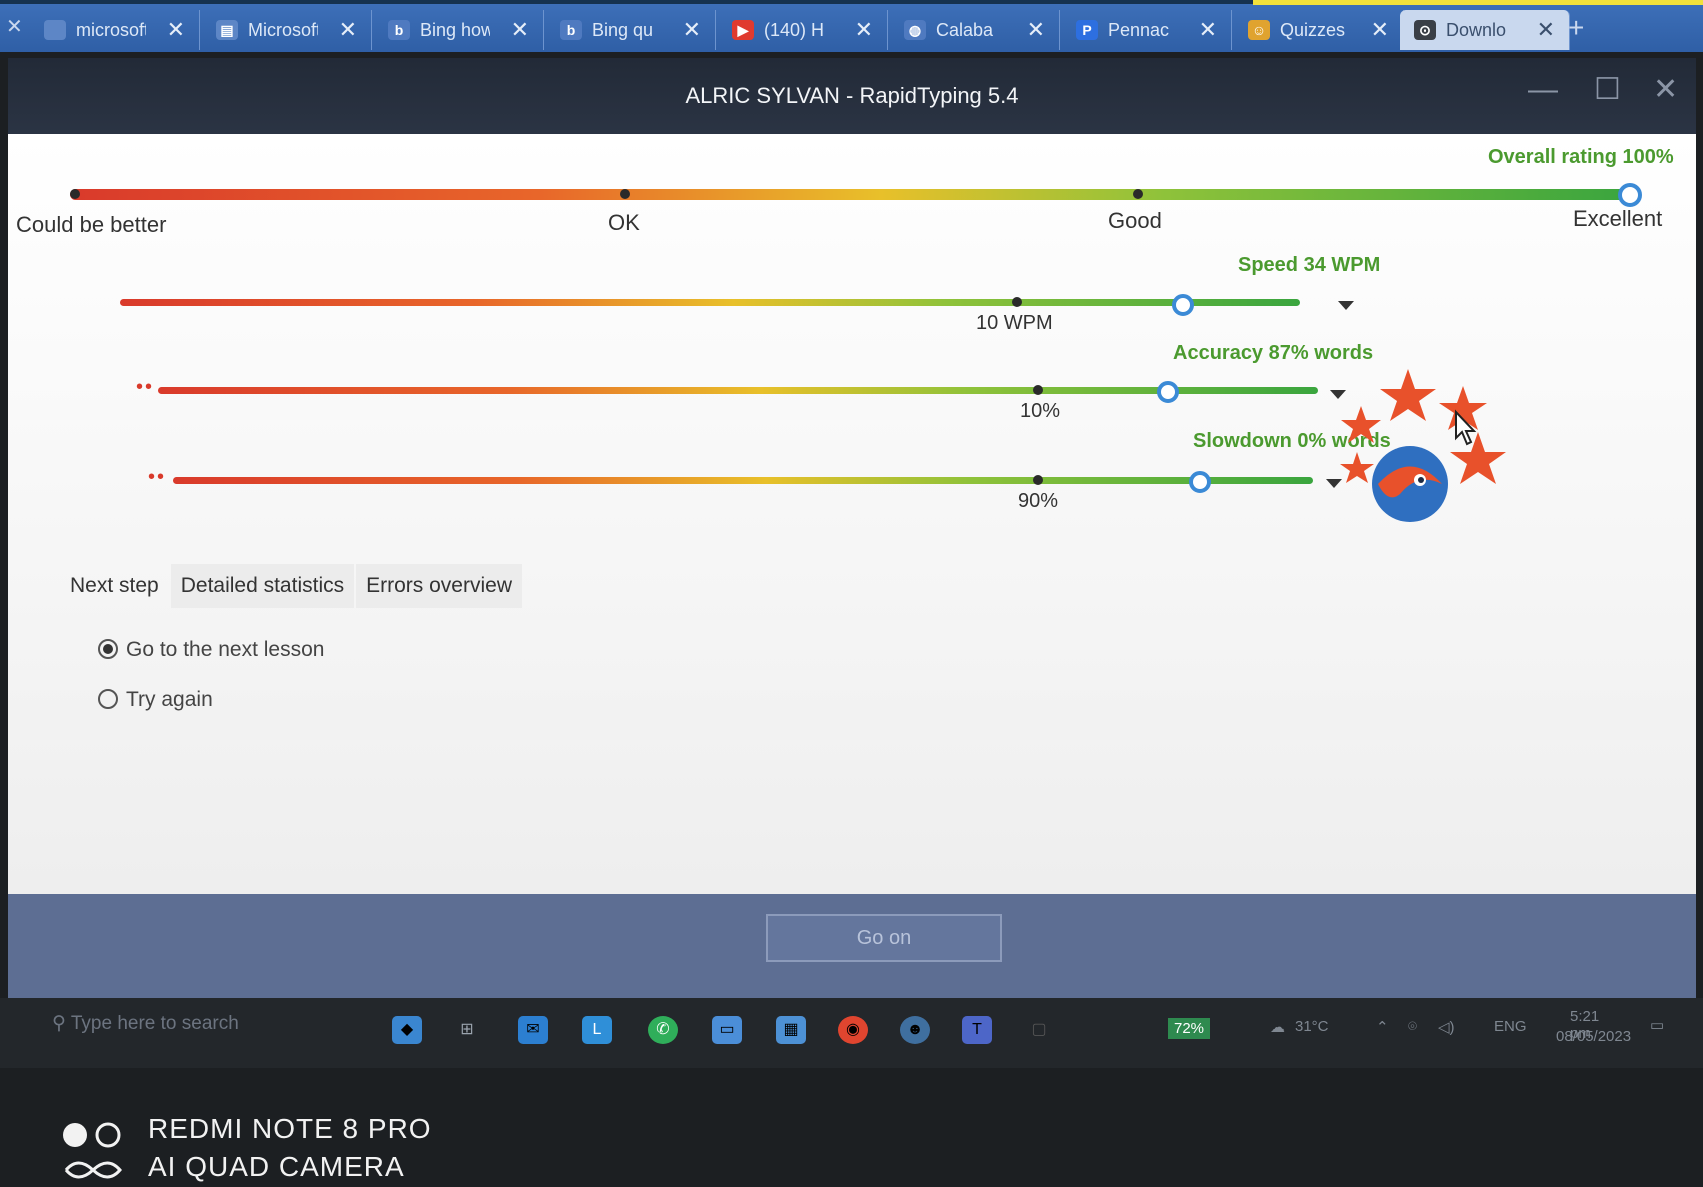 This screenshot has height=1187, width=1703. What do you see at coordinates (1277, 1027) in the screenshot?
I see `weather-icon: ☁` at bounding box center [1277, 1027].